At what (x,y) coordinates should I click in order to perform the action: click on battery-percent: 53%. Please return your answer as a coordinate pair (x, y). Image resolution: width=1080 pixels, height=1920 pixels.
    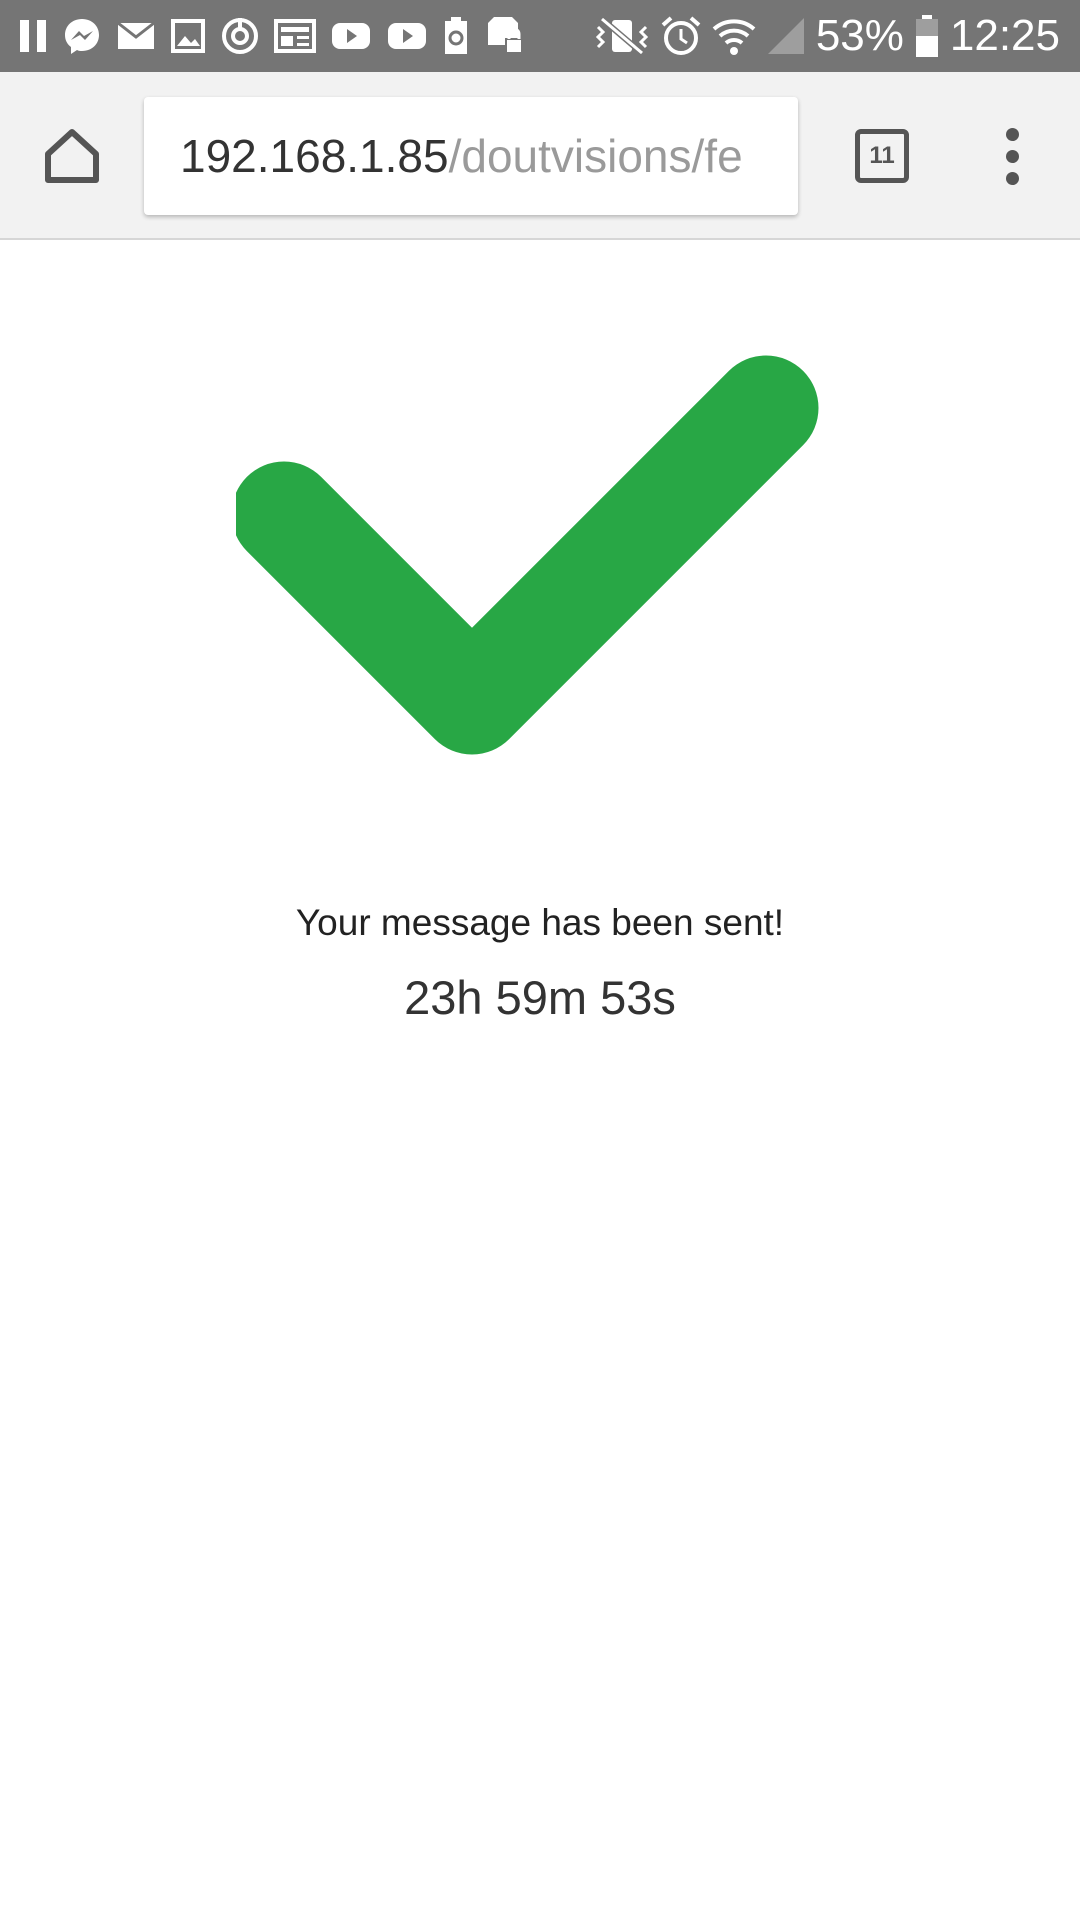
    Looking at the image, I should click on (859, 35).